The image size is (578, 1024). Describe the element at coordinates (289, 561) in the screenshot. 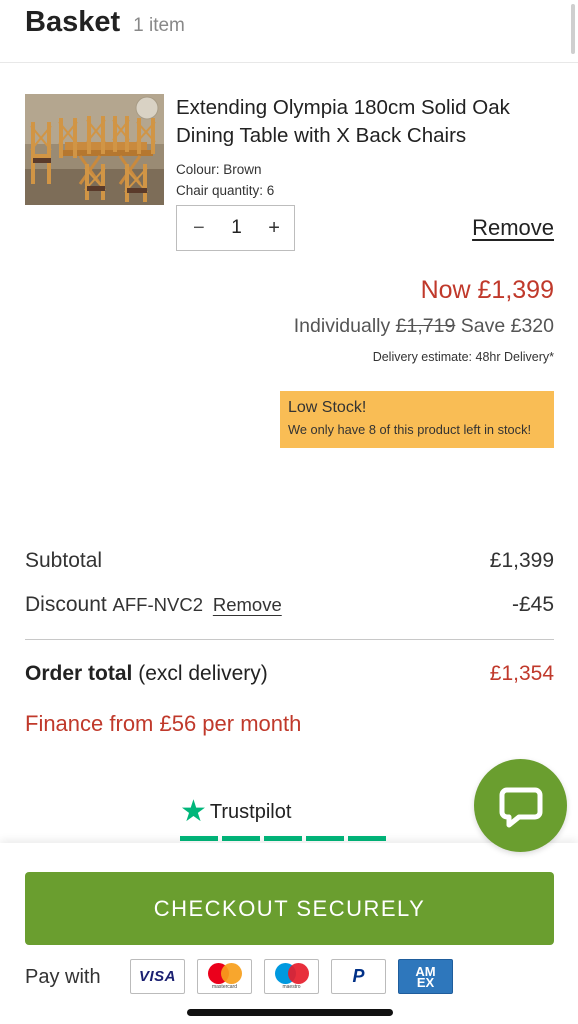

I see `subtotal-row: Subtotal £1,399` at that location.